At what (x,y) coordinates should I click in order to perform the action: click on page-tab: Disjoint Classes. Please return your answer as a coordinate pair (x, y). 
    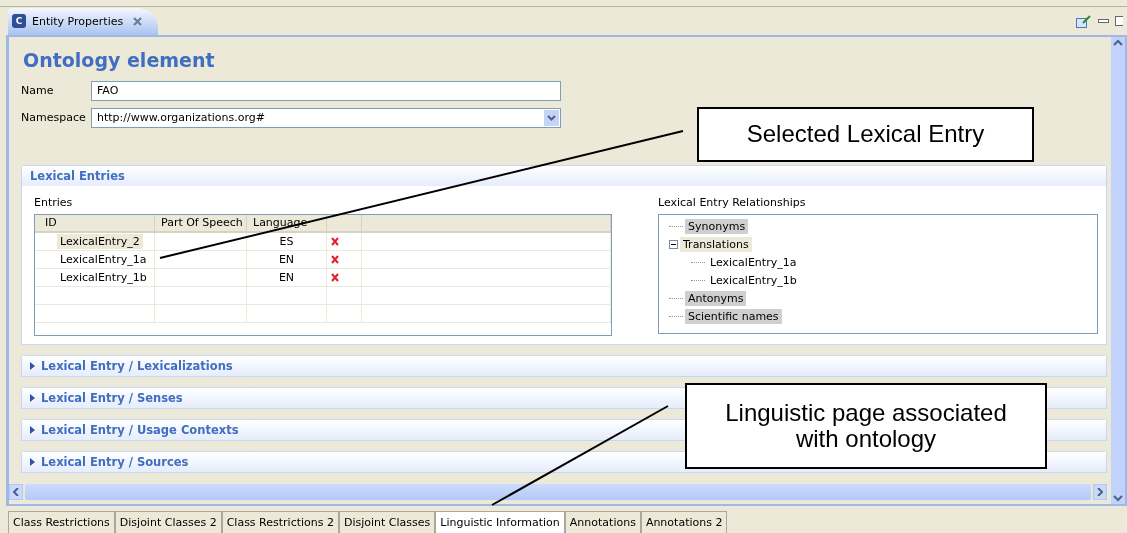
    Looking at the image, I should click on (387, 522).